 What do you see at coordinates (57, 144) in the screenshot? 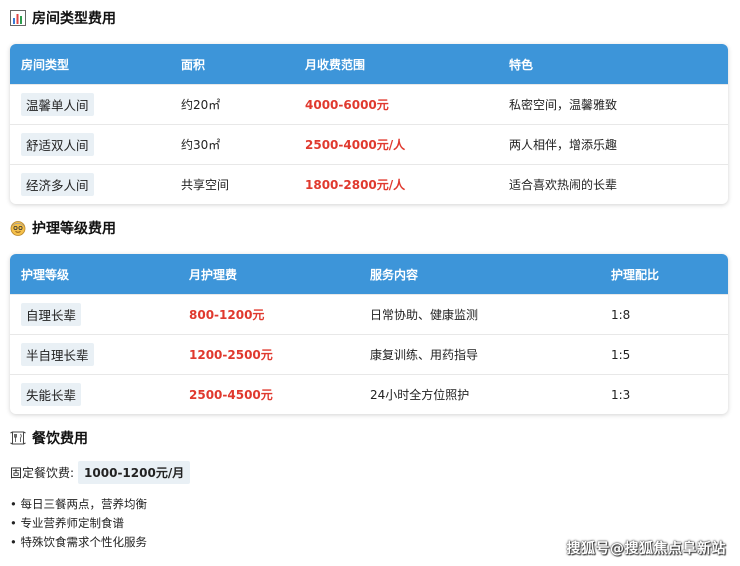
I see `room-type-tag: 舒适双人间` at bounding box center [57, 144].